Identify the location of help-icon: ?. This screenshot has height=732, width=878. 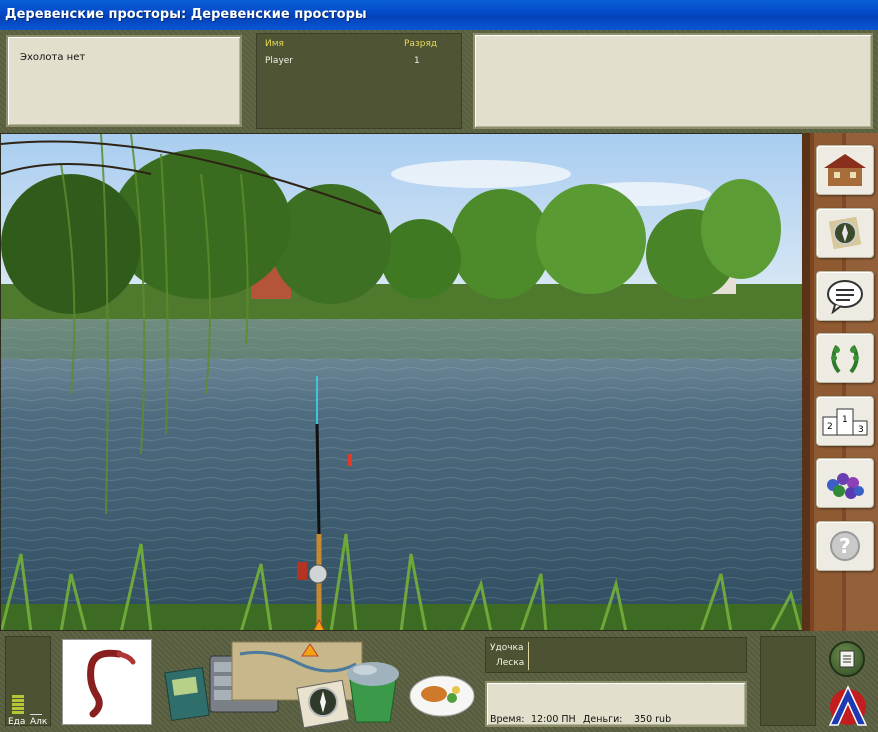
(845, 546).